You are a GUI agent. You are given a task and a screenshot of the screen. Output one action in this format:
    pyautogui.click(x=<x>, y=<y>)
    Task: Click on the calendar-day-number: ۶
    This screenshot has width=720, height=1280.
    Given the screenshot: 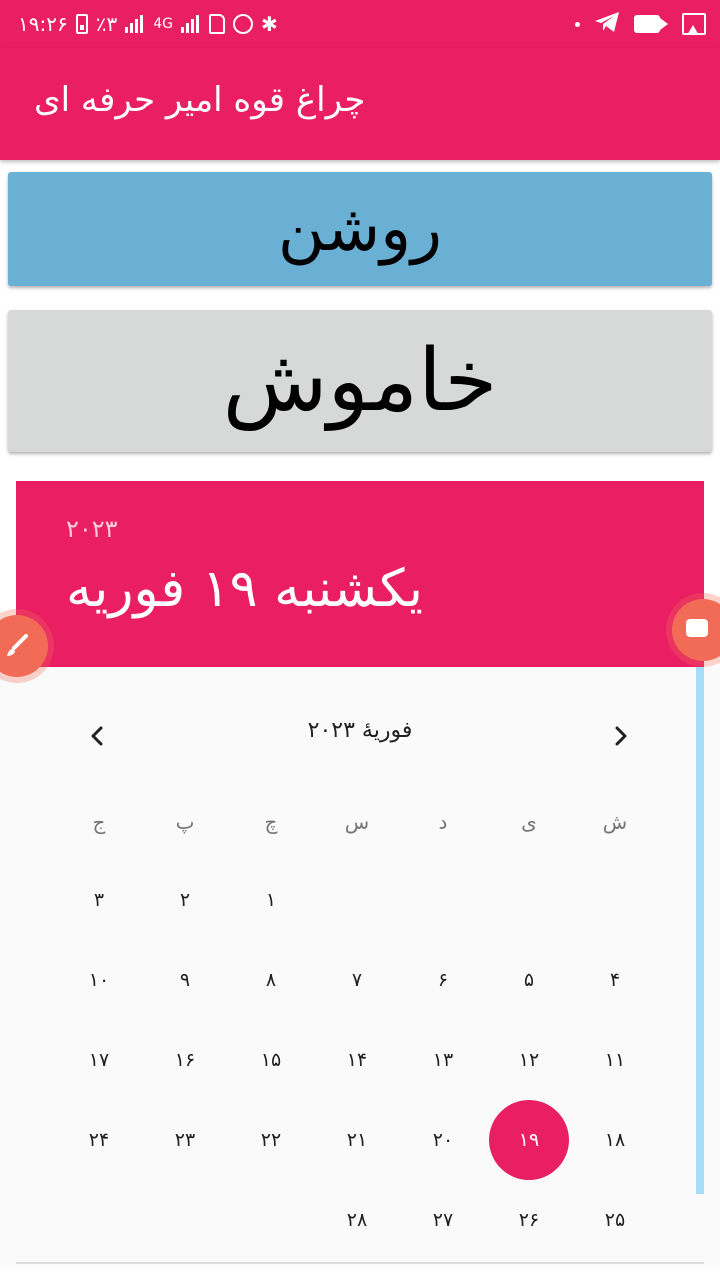 What is the action you would take?
    pyautogui.click(x=443, y=980)
    